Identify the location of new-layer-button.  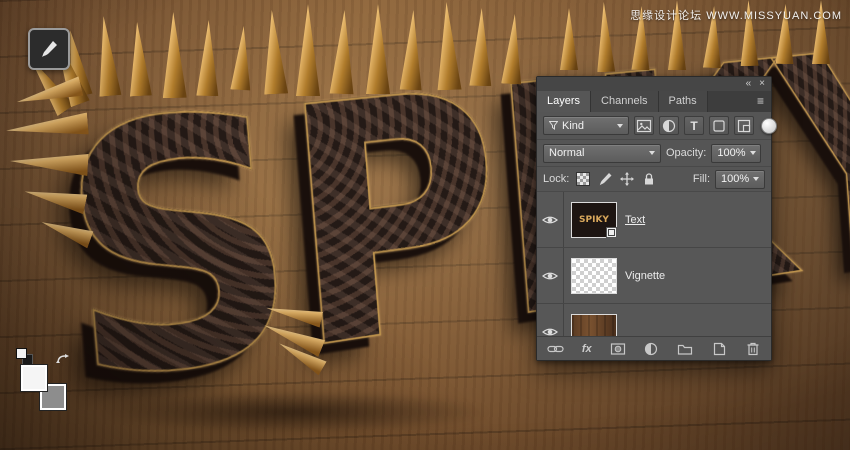
(719, 349).